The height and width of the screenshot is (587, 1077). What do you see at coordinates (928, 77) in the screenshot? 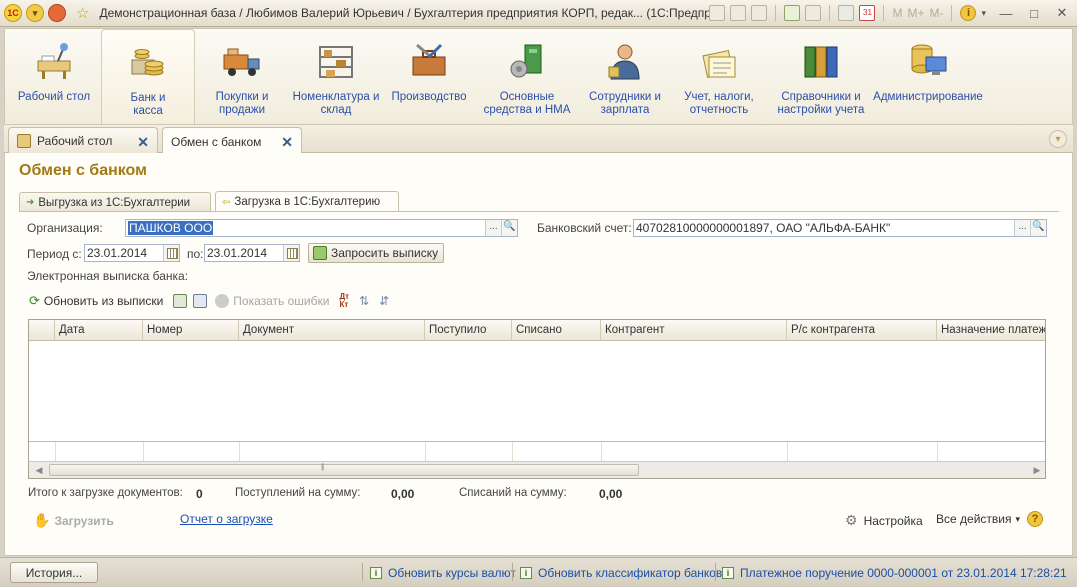
I see `section-administration: Администрирование` at bounding box center [928, 77].